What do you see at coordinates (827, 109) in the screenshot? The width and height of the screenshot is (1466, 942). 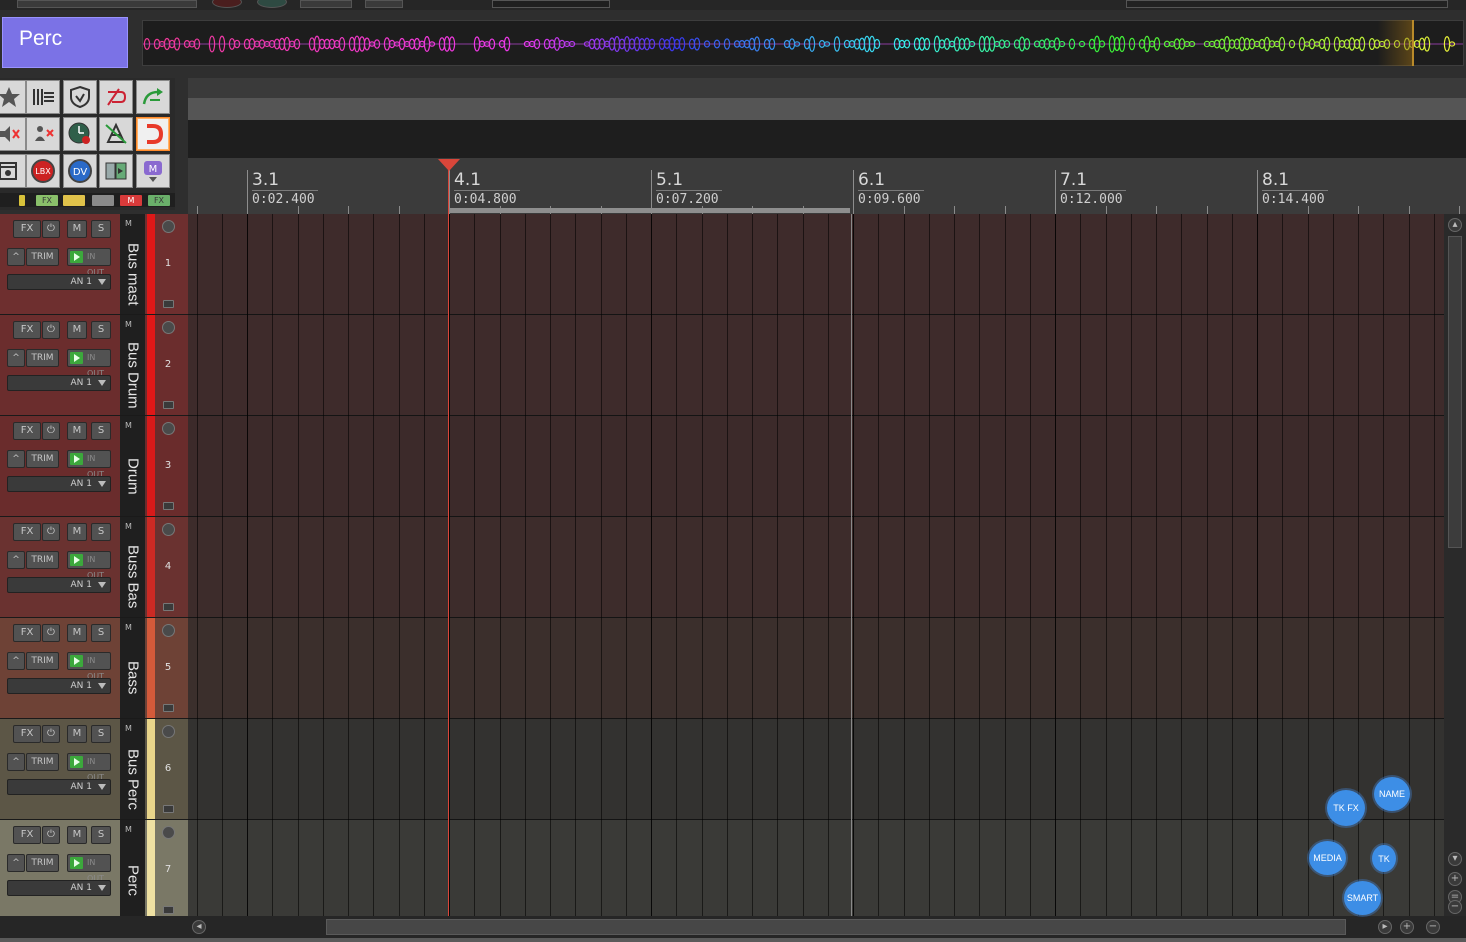 I see `region-lane` at bounding box center [827, 109].